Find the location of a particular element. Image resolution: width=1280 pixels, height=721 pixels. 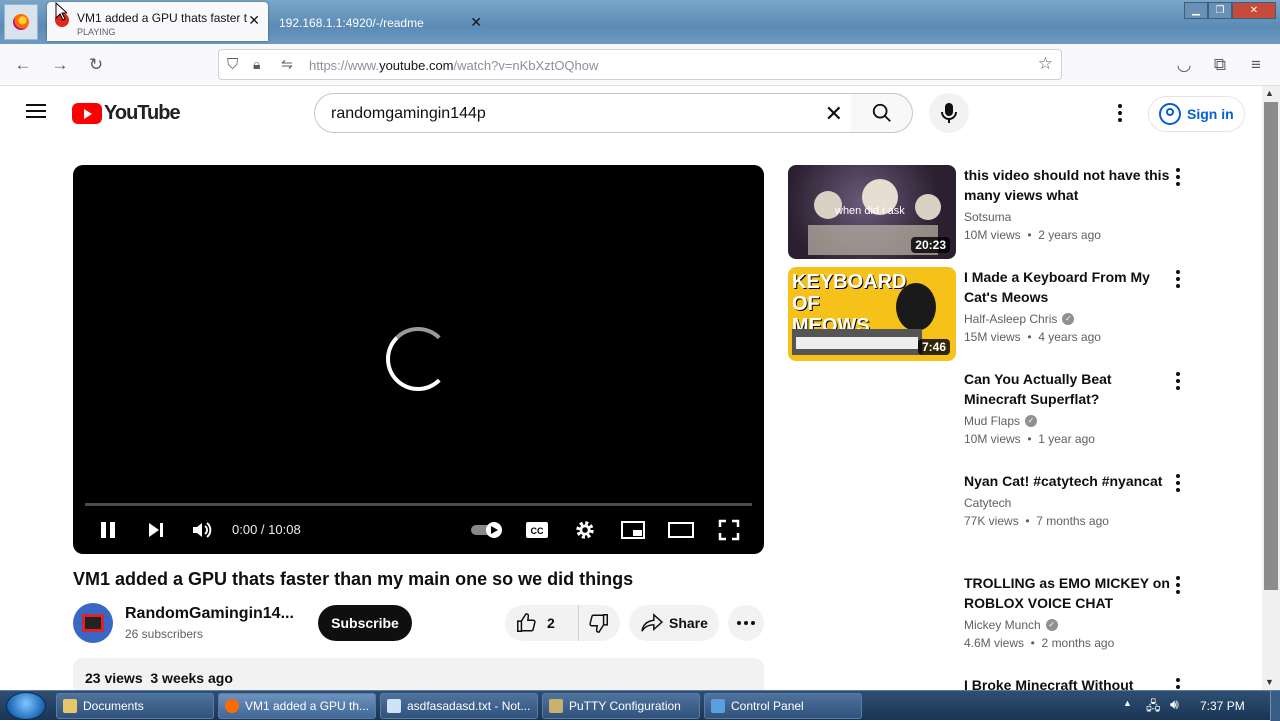

captions-icon: CC is located at coordinates (537, 530).